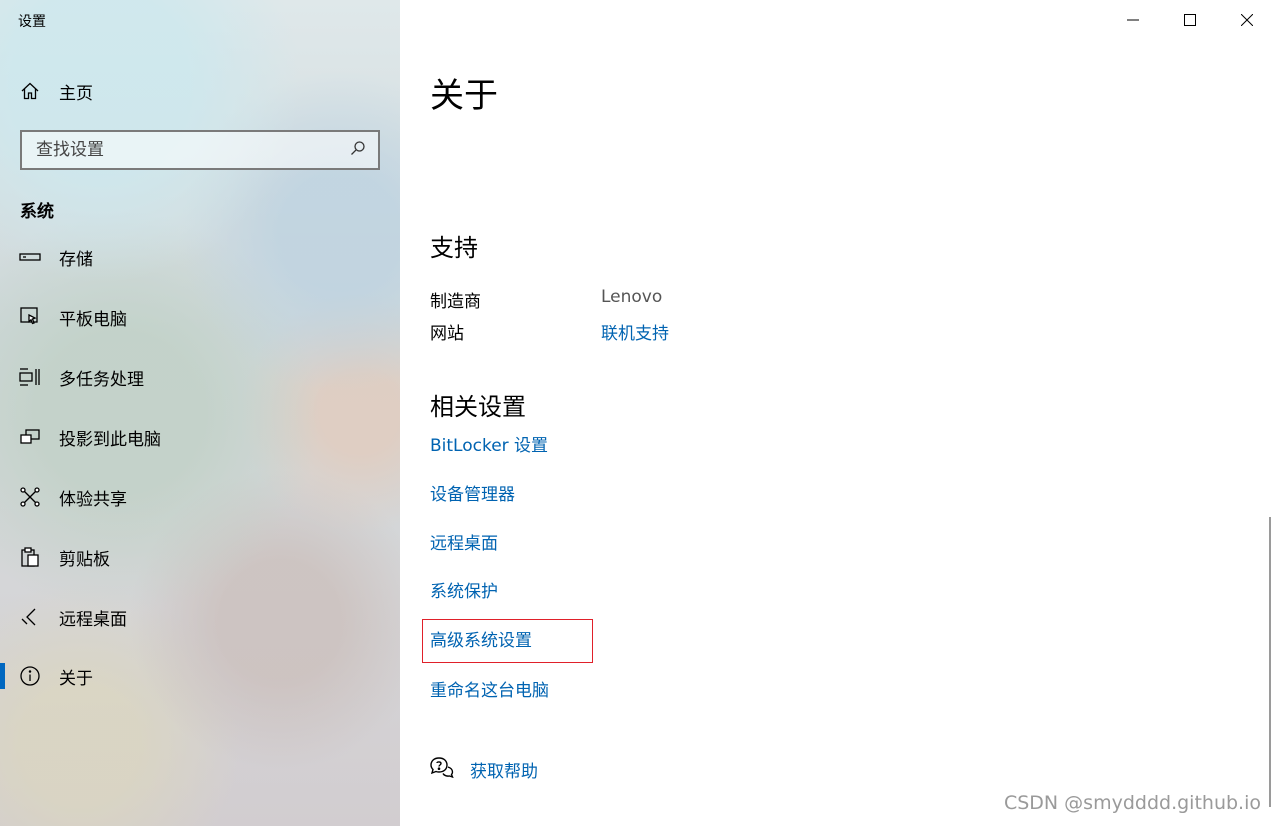 The image size is (1275, 826). Describe the element at coordinates (1270, 662) in the screenshot. I see `scrollbar` at that location.